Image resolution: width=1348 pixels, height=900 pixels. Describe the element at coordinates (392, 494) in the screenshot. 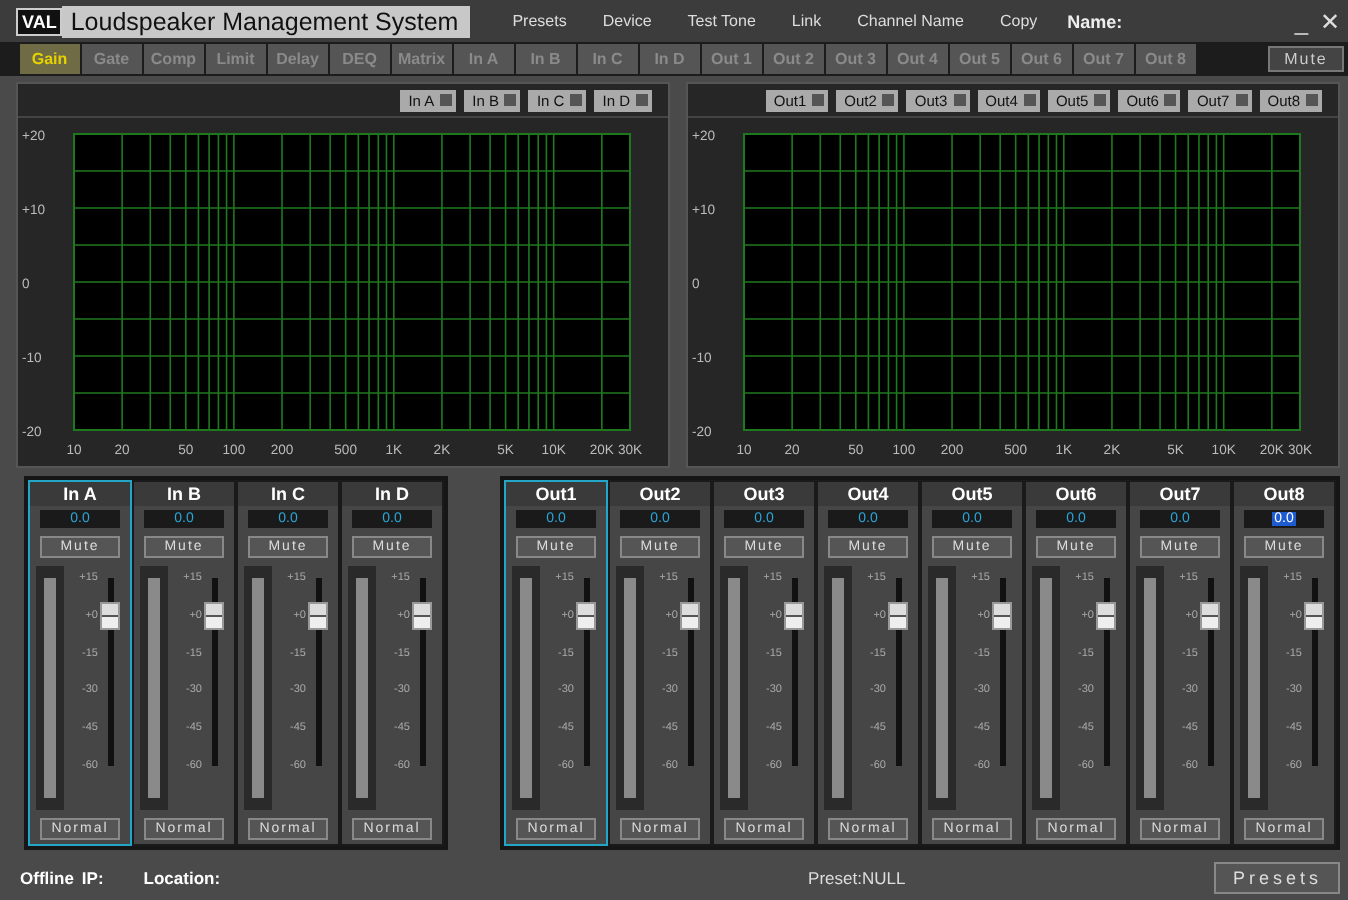

I see `channel-name: In D` at that location.